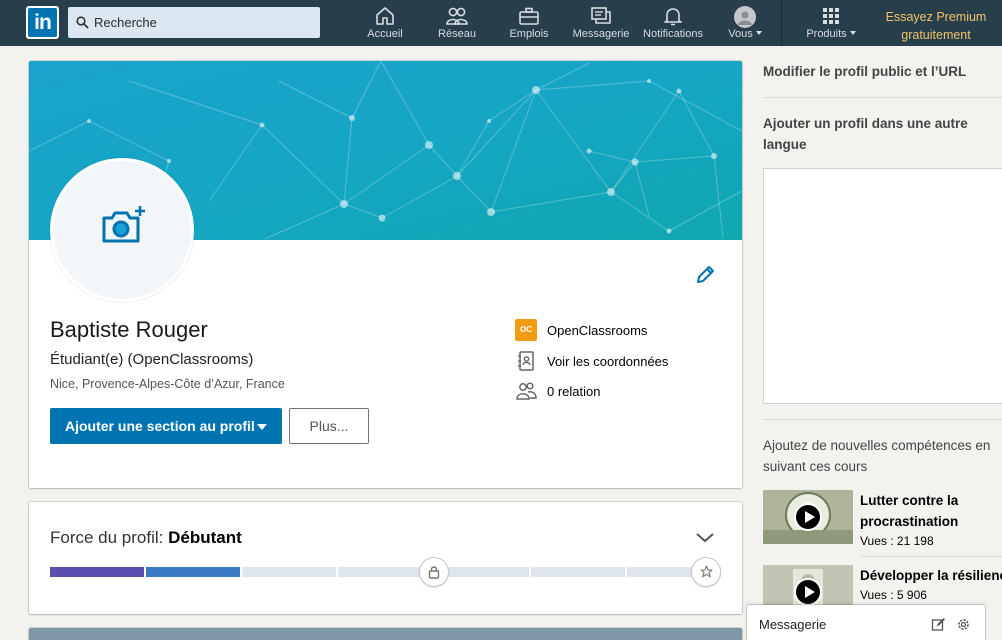 Image resolution: width=1002 pixels, height=640 pixels. I want to click on linkedin-logo: in, so click(42, 22).